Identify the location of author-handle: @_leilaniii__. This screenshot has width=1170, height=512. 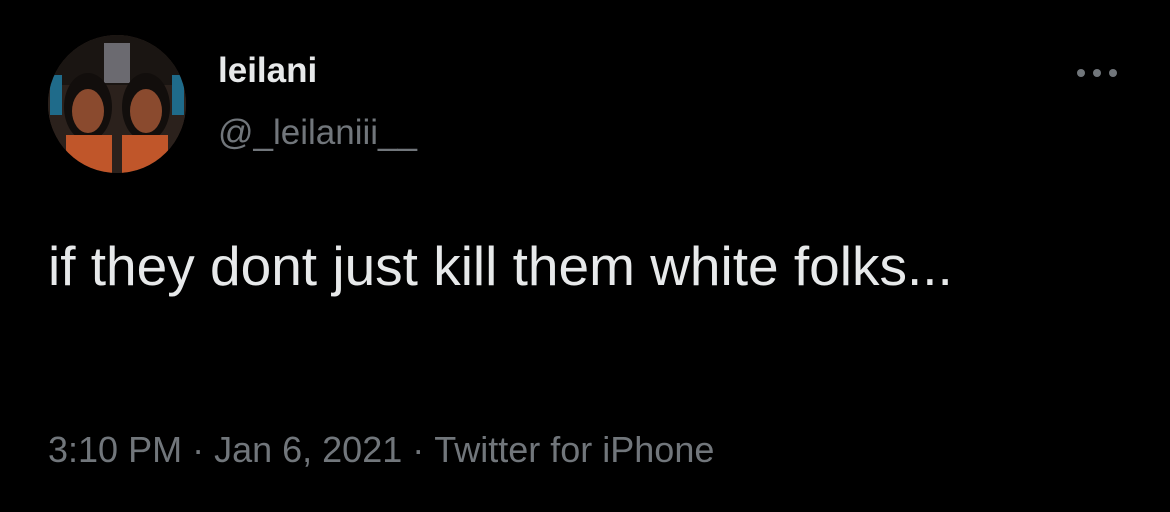
(317, 133).